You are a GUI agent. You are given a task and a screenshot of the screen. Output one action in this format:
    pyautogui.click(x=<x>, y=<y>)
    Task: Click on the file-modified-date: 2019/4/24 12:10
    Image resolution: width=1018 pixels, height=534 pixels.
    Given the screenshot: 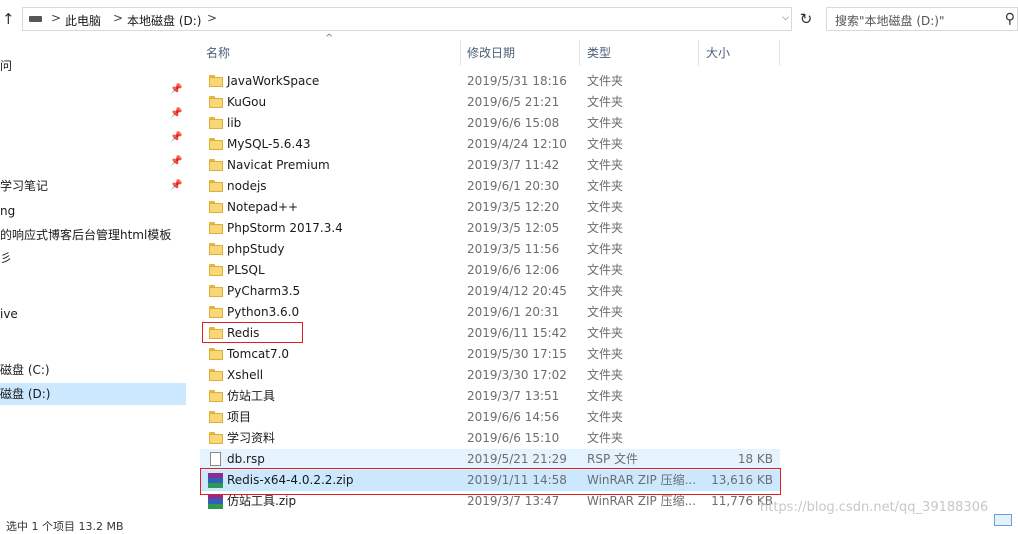 What is the action you would take?
    pyautogui.click(x=517, y=144)
    